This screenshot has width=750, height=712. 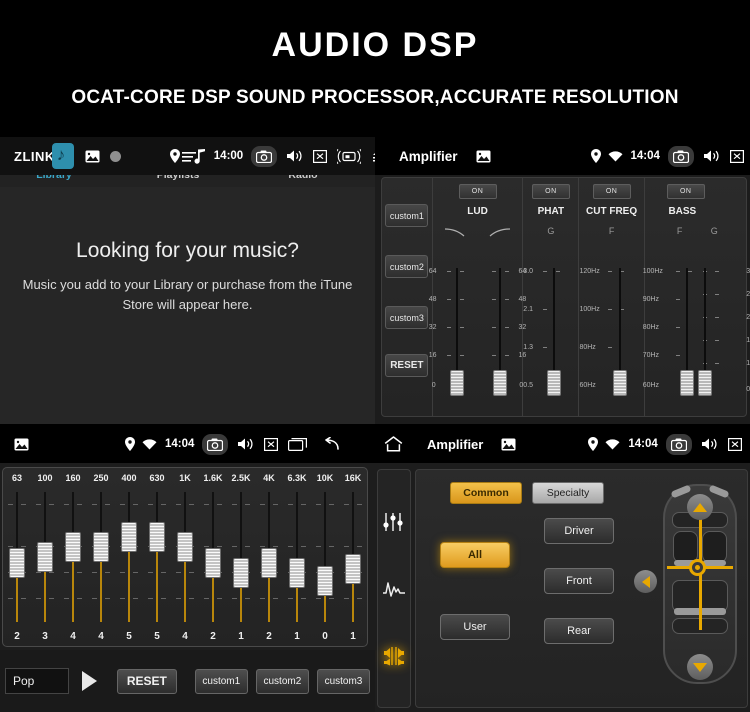 What do you see at coordinates (550, 191) in the screenshot?
I see `phat-on-toggle: ON` at bounding box center [550, 191].